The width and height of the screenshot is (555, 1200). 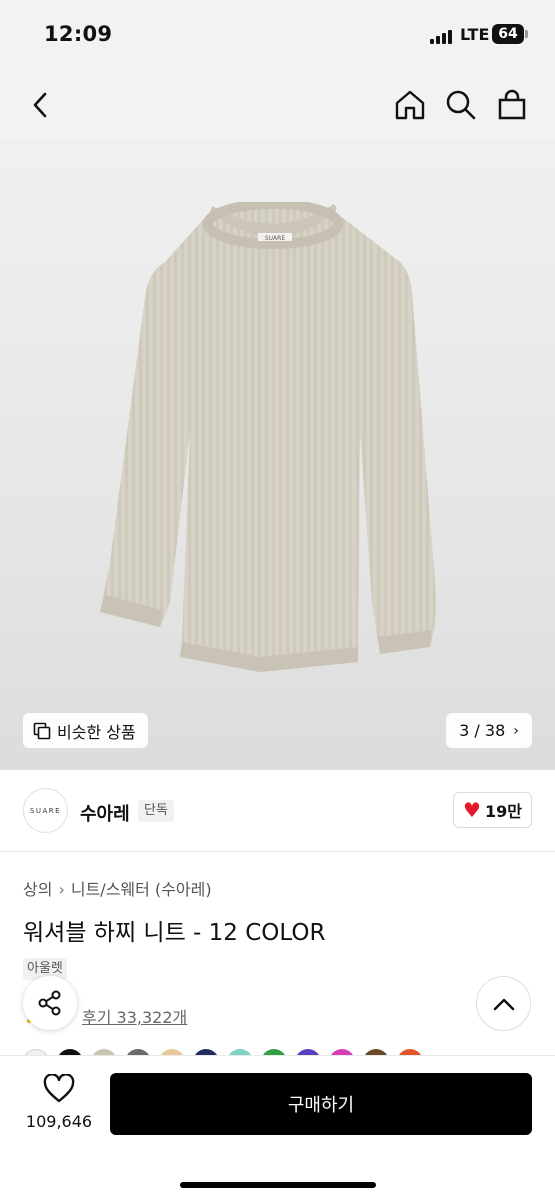 I want to click on scroll-to-top-button, so click(x=503, y=1003).